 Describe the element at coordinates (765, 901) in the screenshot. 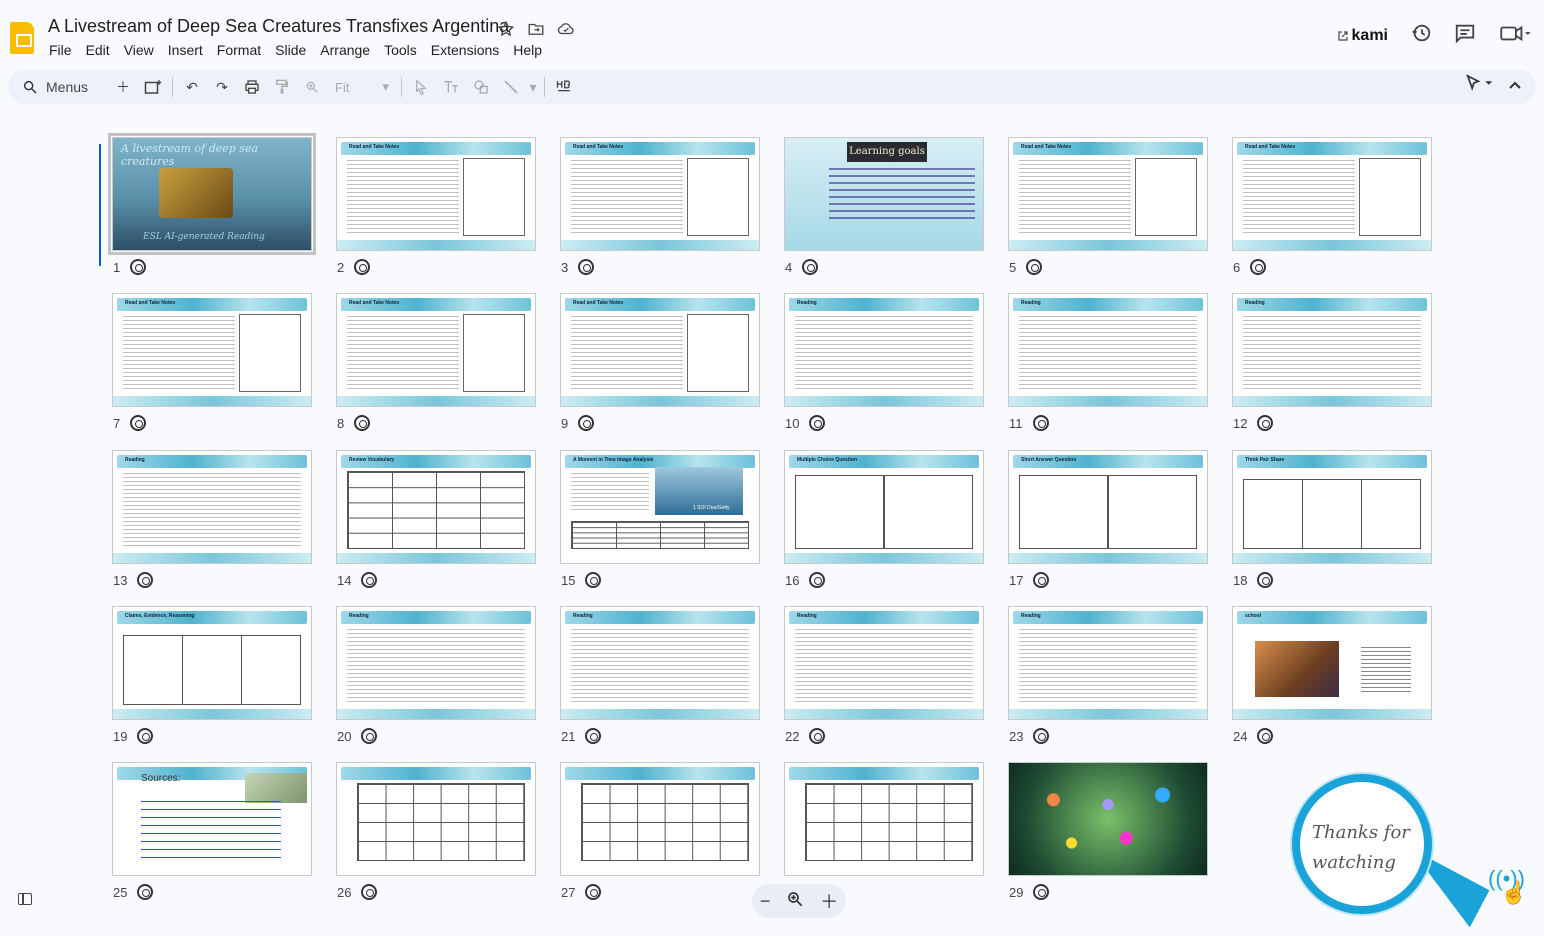

I see `zoom-out-button: −` at that location.